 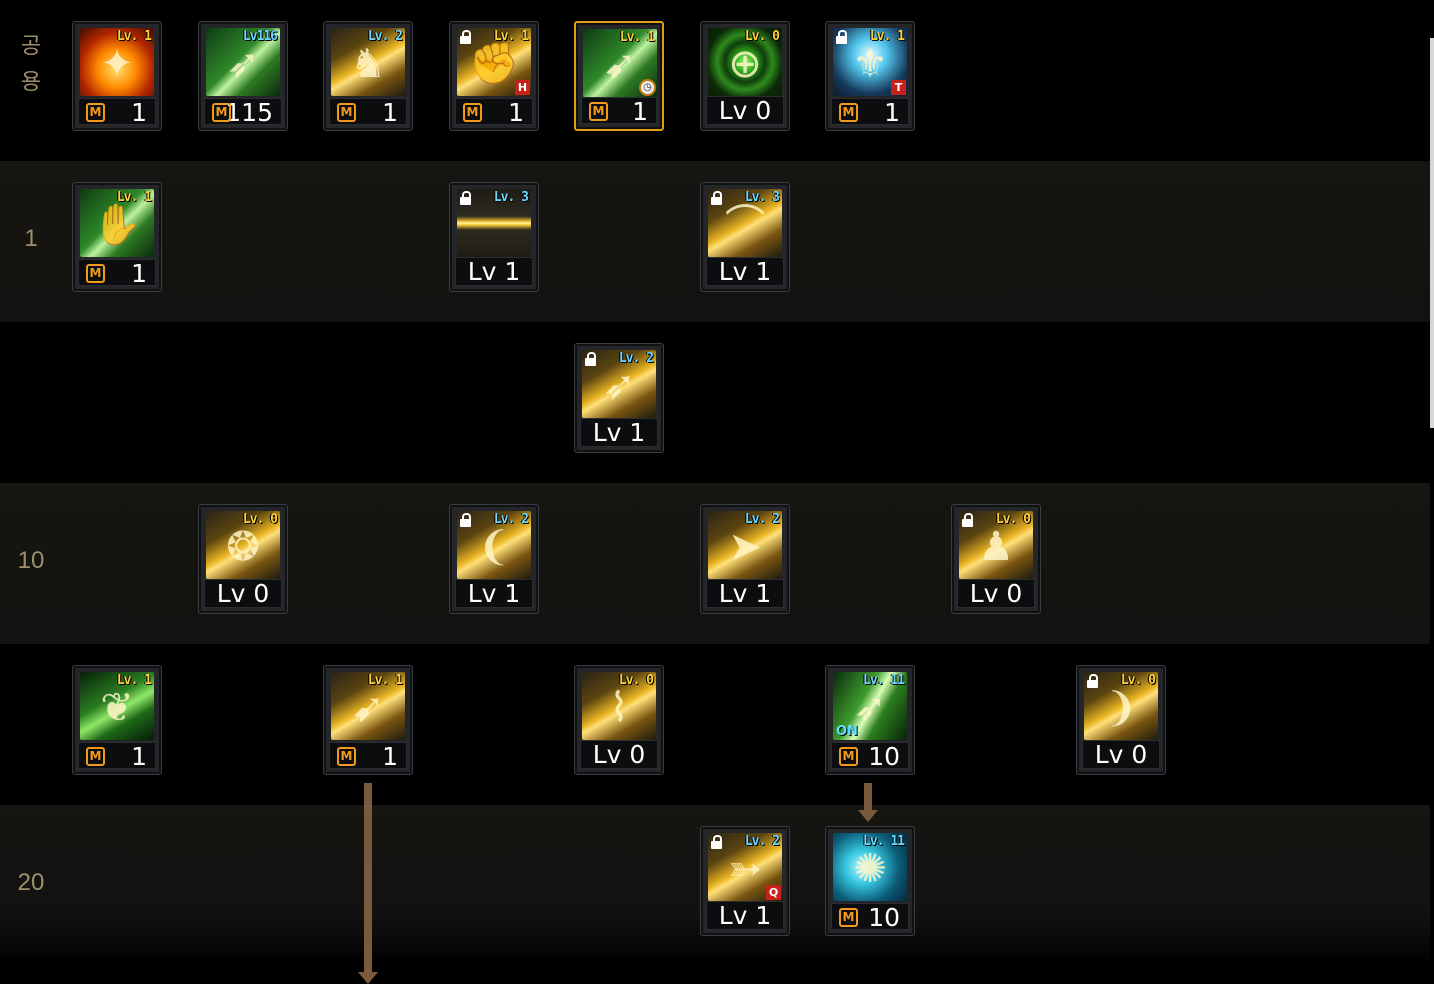 I want to click on skill-slot: ✺ Lv. 11 M 10, so click(x=870, y=881).